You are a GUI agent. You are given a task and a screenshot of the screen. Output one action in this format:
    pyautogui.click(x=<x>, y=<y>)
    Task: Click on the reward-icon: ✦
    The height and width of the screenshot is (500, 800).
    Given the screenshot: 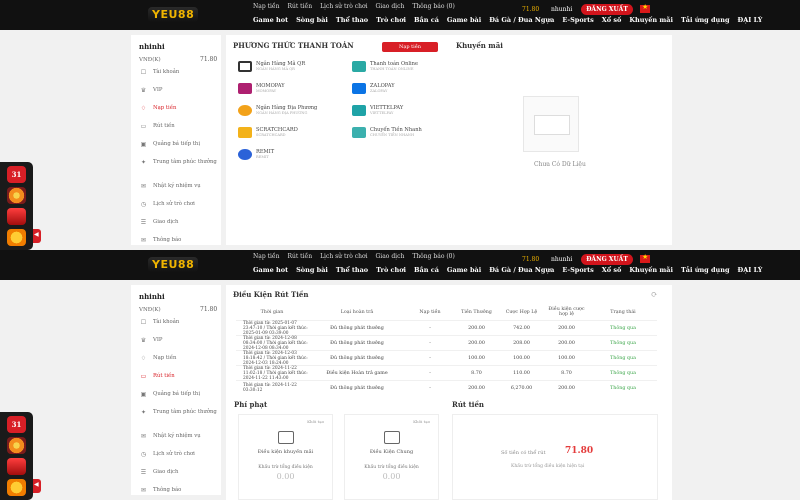 What is the action you would take?
    pyautogui.click(x=143, y=162)
    